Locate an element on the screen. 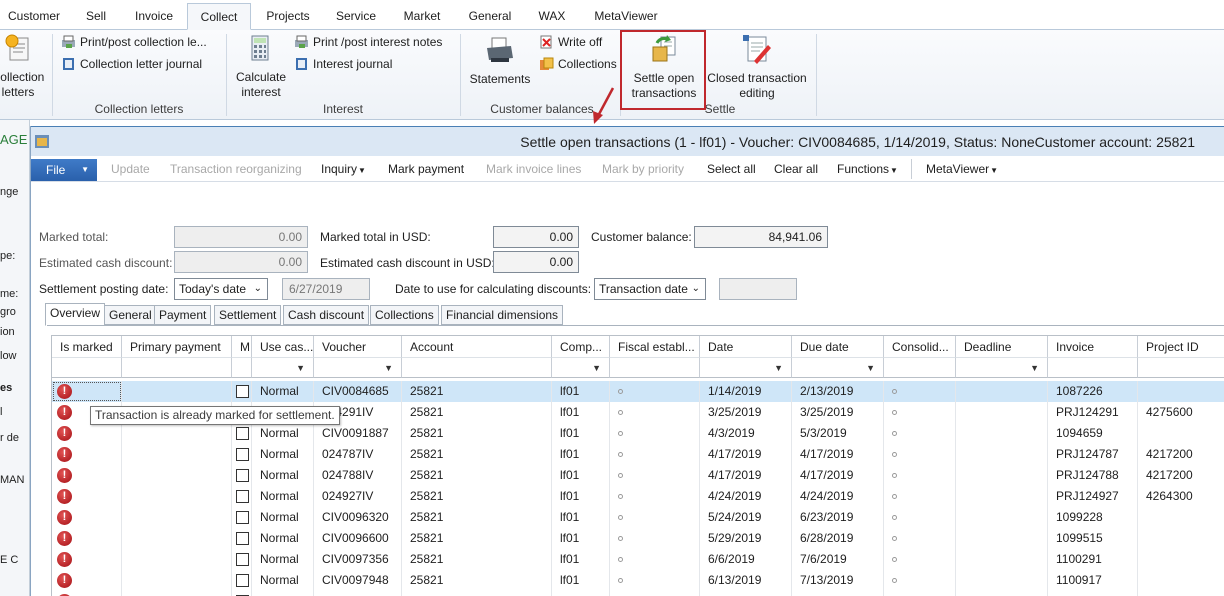  ribbon-tab-general: General is located at coordinates (490, 16).